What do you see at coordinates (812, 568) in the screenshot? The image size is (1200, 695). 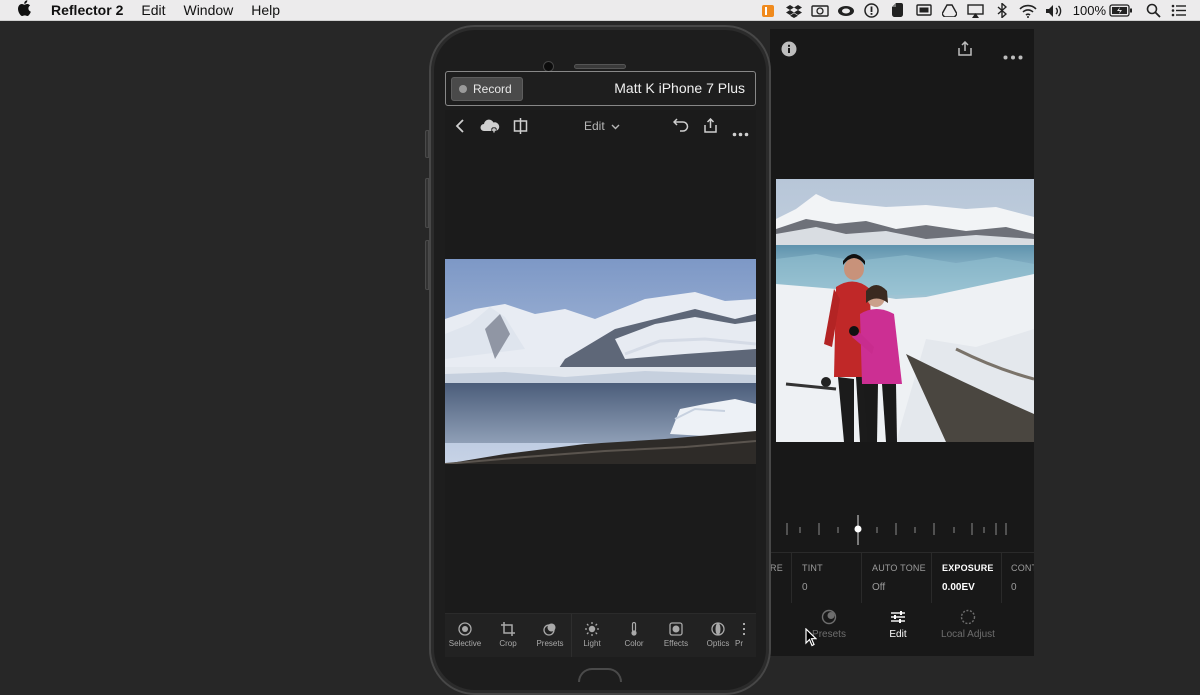 I see `param-label: TINT` at bounding box center [812, 568].